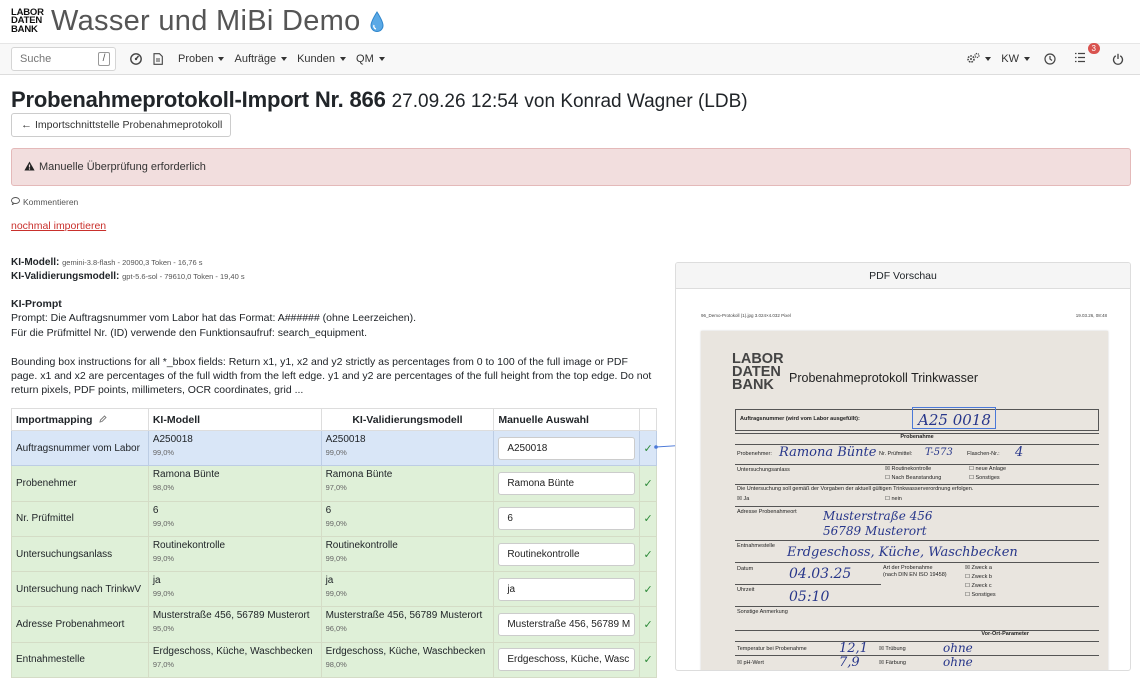 The image size is (1140, 678). I want to click on ai-model-value: 6, so click(155, 510).